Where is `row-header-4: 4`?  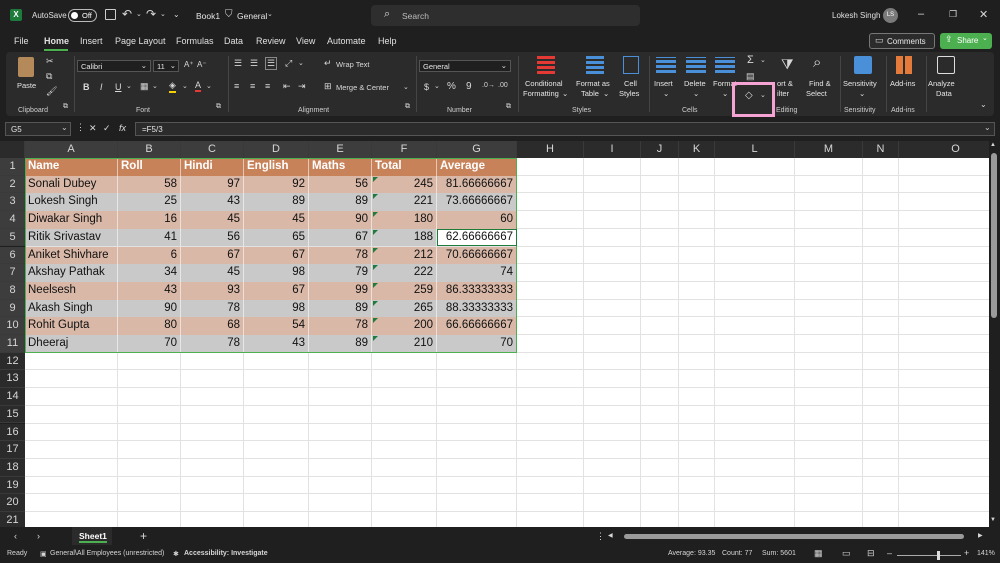
row-header-4: 4 is located at coordinates (12, 220).